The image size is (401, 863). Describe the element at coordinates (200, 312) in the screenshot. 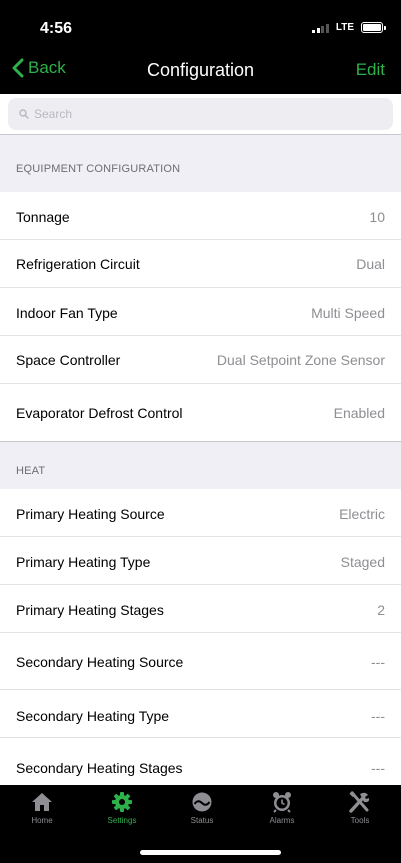

I see `list-item: Indoor Fan Type Multi Speed` at that location.